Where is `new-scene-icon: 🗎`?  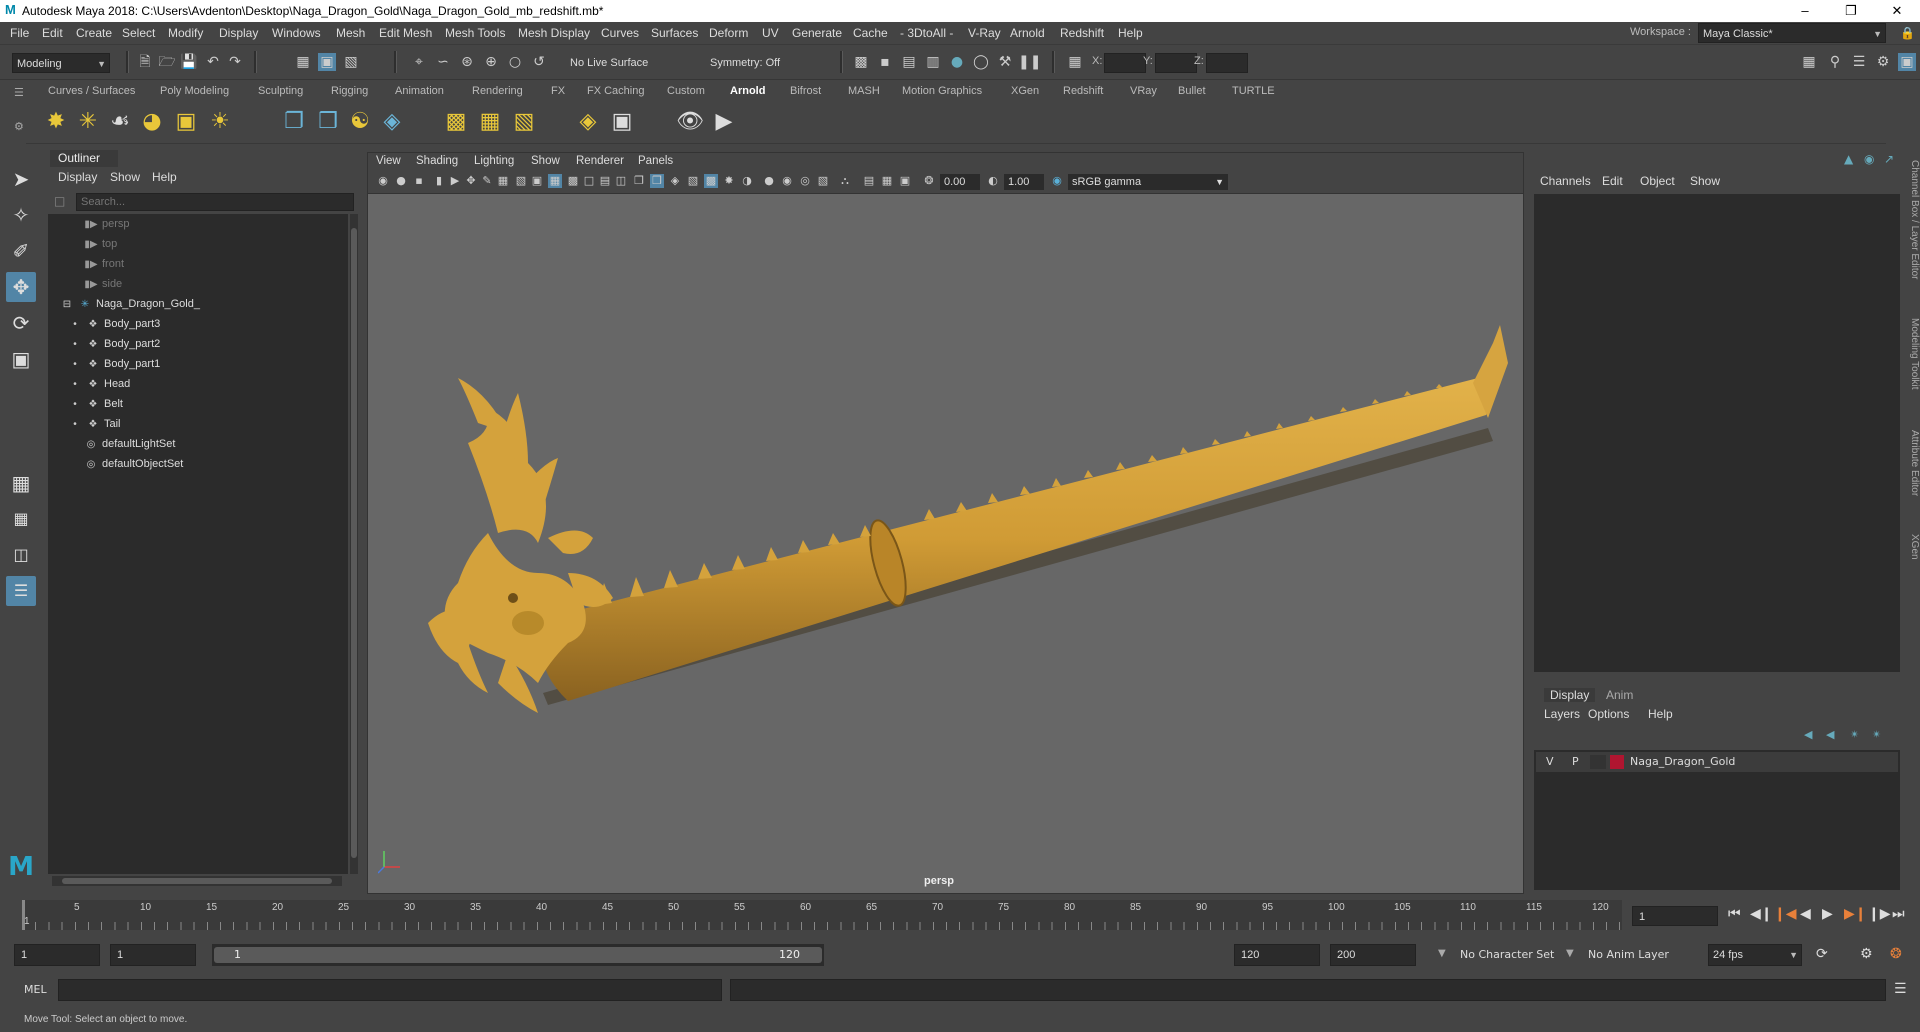 new-scene-icon: 🗎 is located at coordinates (145, 62).